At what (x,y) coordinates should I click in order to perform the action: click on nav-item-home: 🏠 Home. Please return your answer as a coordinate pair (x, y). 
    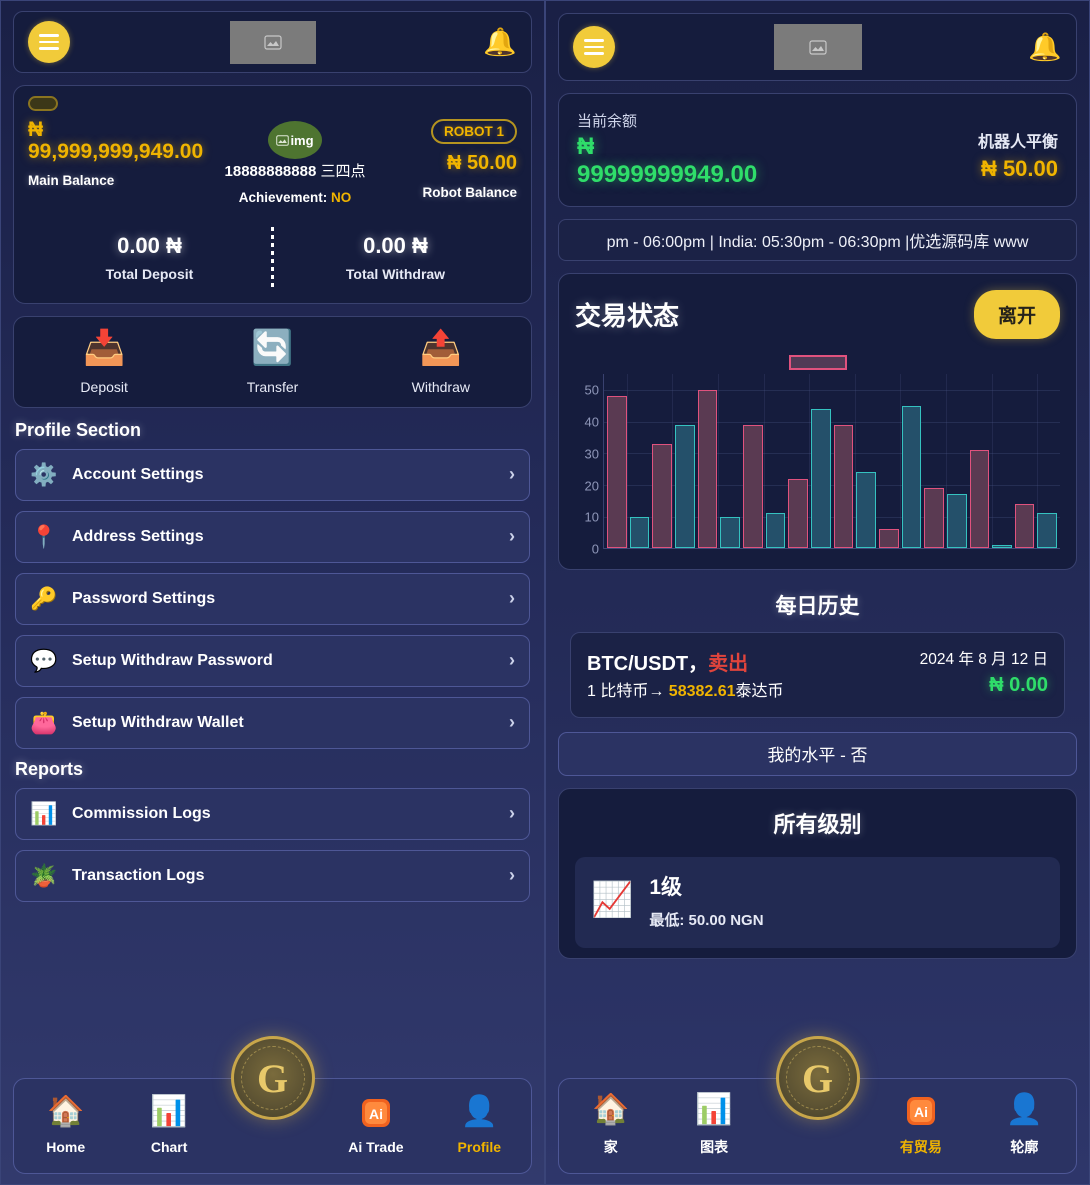
    Looking at the image, I should click on (65, 1126).